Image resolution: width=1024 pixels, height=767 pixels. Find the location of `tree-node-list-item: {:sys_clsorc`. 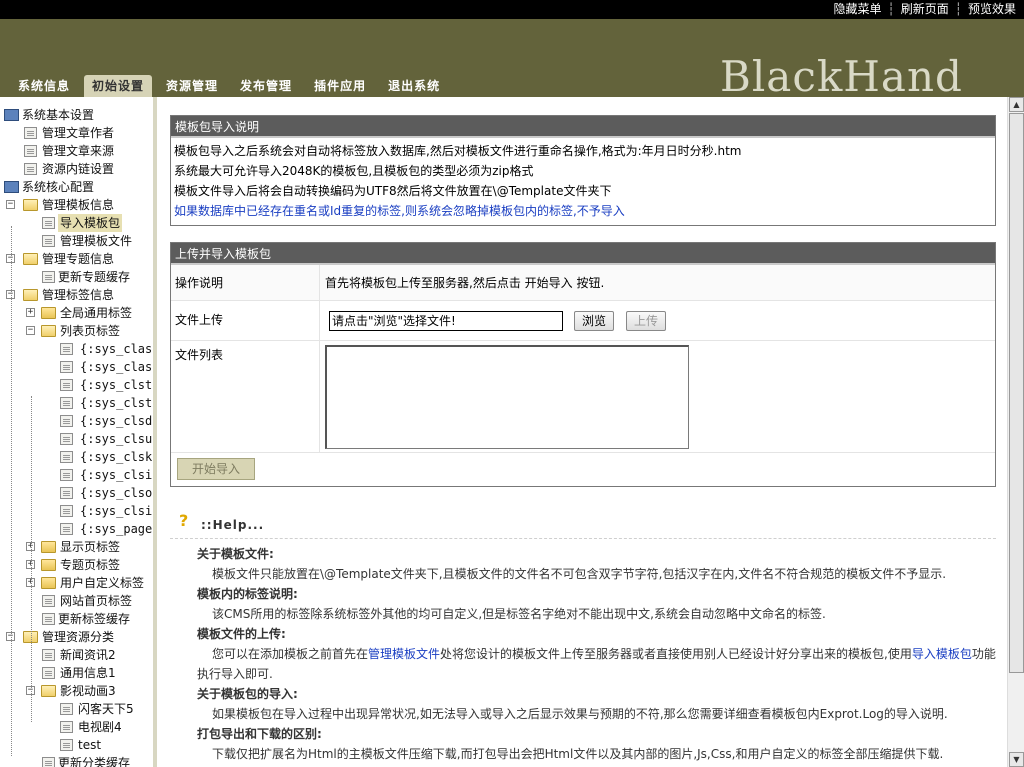

tree-node-list-item: {:sys_clsorc is located at coordinates (76, 493).